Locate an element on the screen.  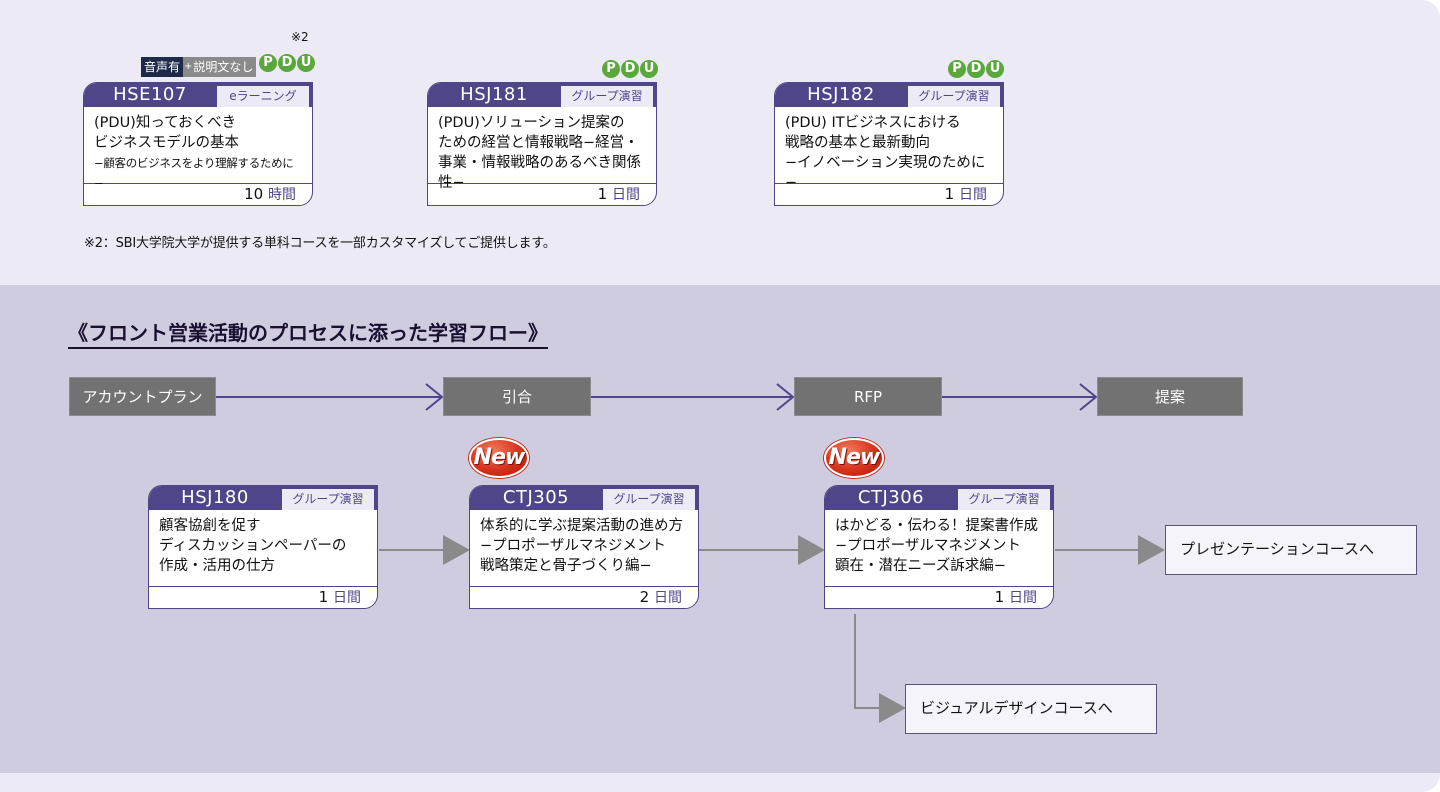
stage-account-plan: アカウントプラン is located at coordinates (142, 396).